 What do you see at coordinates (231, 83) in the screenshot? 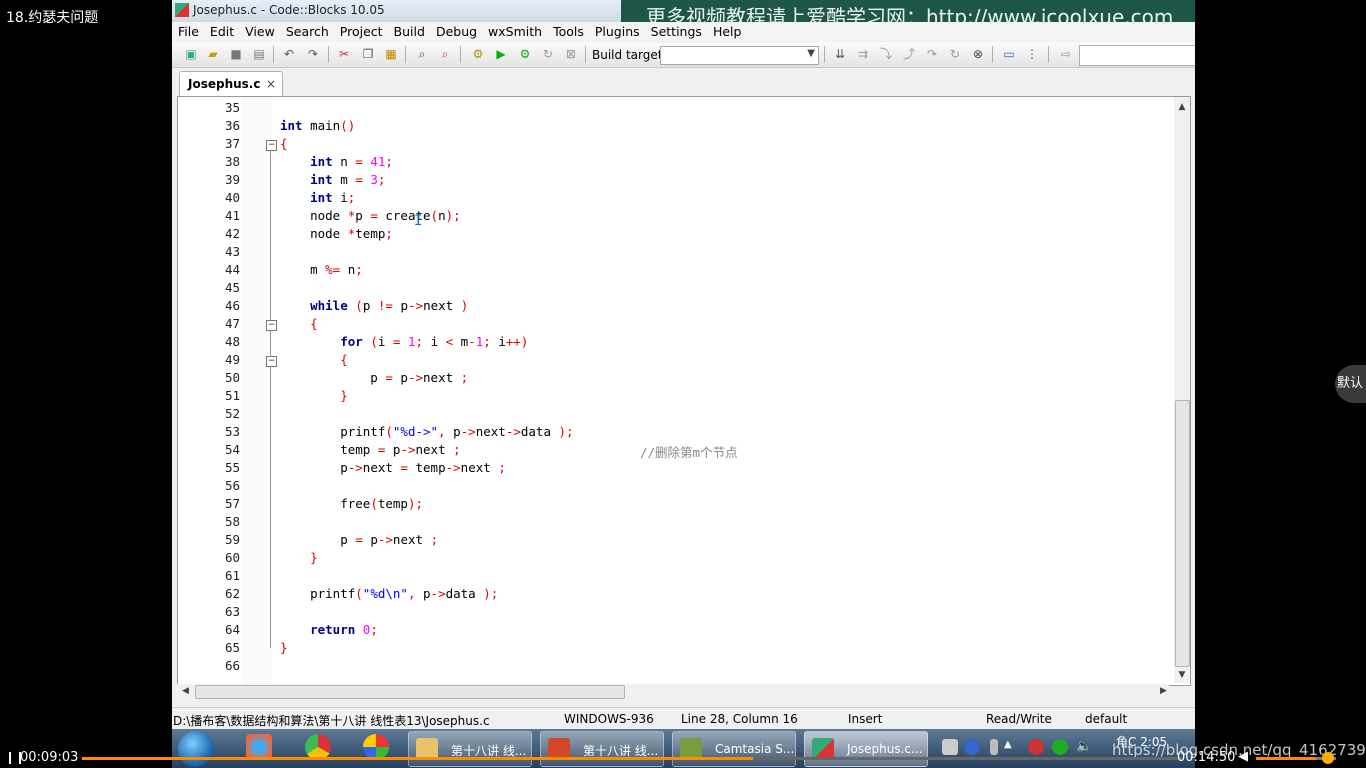
I see `tab-josephus-c: Josephus.c ×` at bounding box center [231, 83].